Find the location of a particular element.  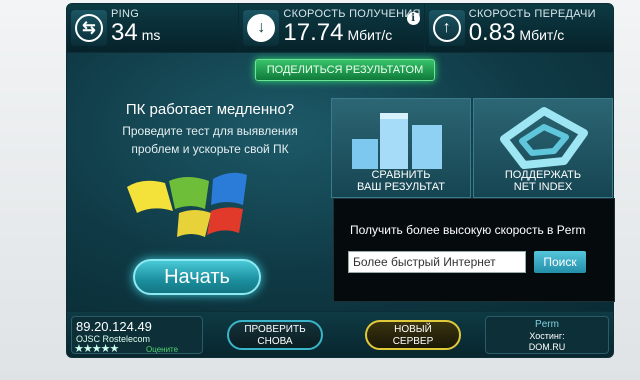

upload-metric: ↑ СКОРОСТЬ ПЕРЕДАЧИ 0.83 Мбит/с is located at coordinates (518, 28).